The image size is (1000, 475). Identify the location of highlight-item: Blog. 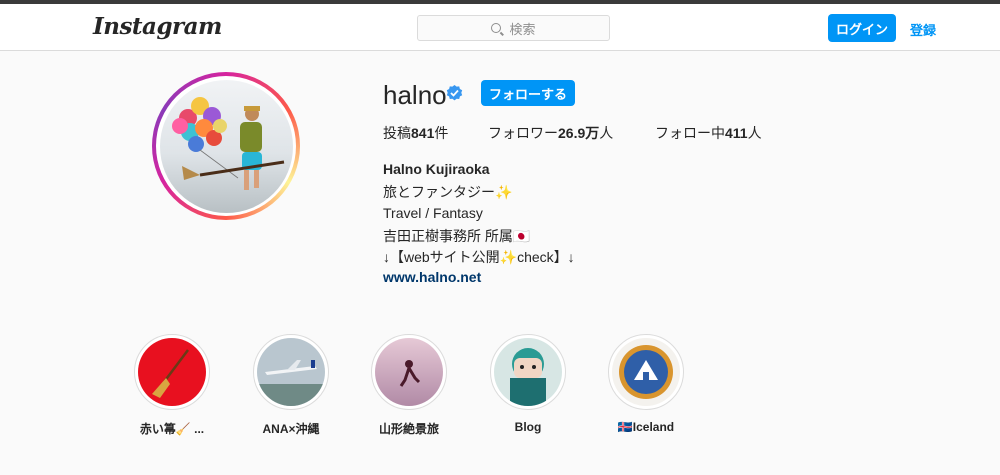
(528, 384).